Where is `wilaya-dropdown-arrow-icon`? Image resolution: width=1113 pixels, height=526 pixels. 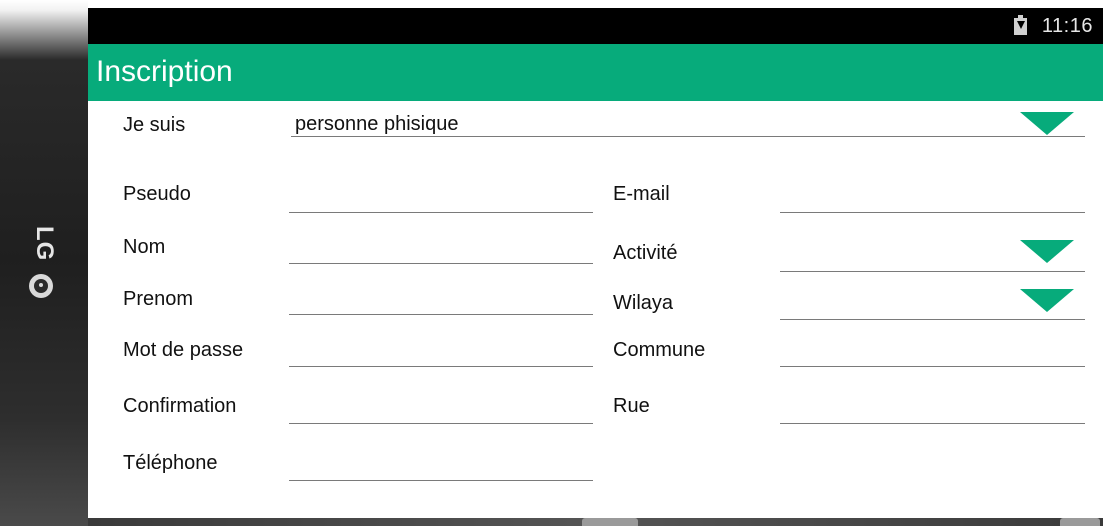 wilaya-dropdown-arrow-icon is located at coordinates (1047, 300).